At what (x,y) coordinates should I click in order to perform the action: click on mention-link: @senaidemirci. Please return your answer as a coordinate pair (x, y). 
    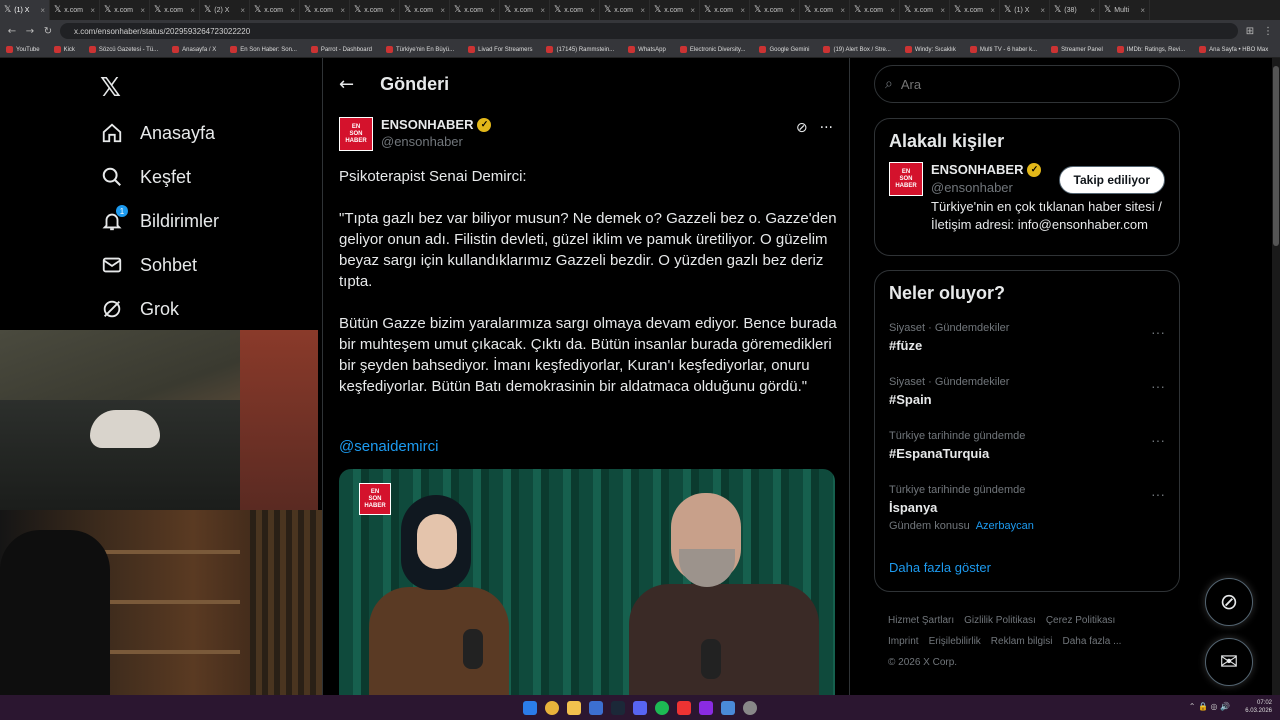
    Looking at the image, I should click on (388, 446).